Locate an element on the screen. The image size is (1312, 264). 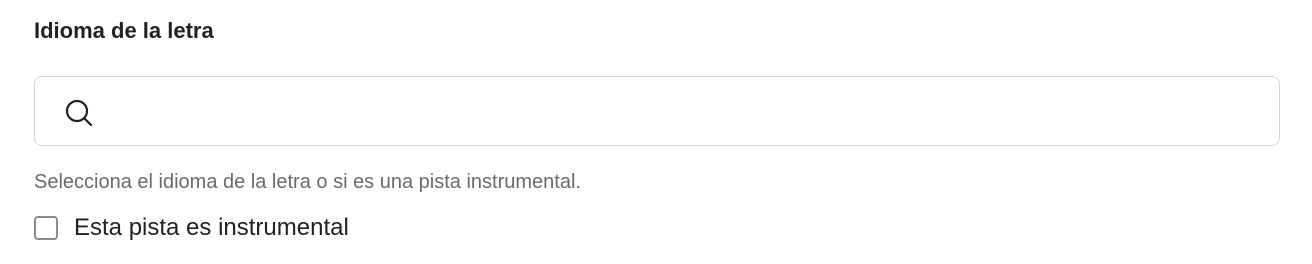
field-label: Idioma de la letra is located at coordinates (124, 30).